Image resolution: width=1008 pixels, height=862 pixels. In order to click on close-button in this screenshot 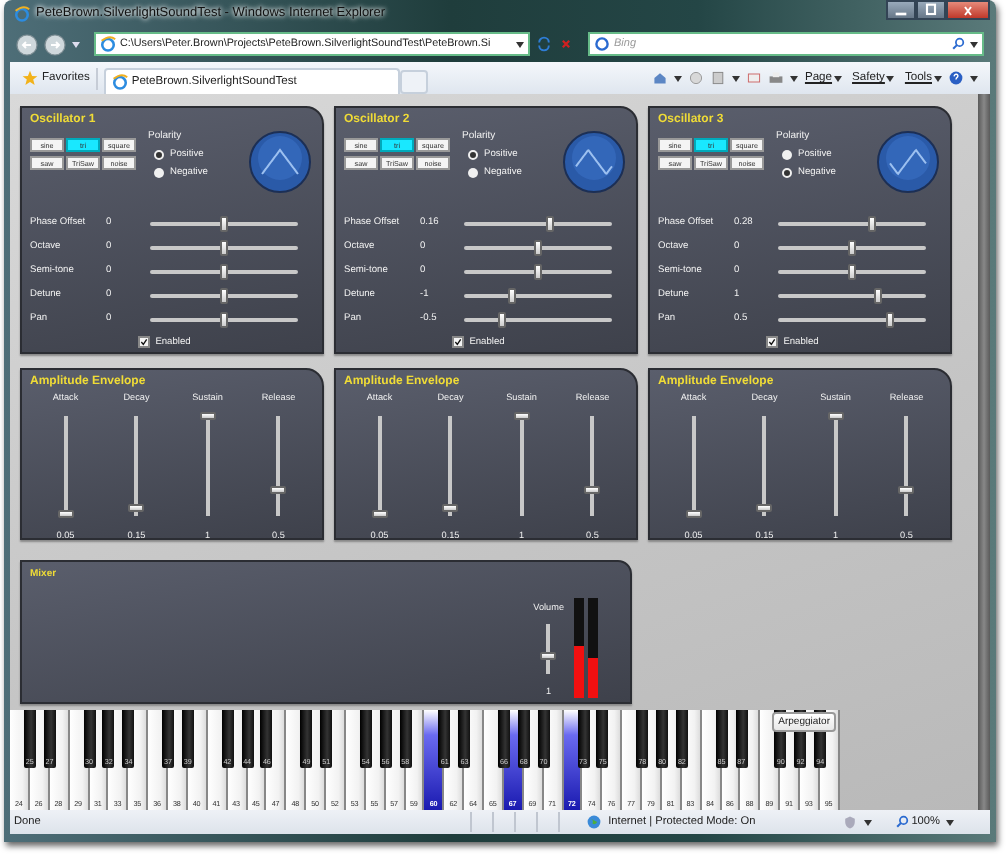, I will do `click(968, 10)`.